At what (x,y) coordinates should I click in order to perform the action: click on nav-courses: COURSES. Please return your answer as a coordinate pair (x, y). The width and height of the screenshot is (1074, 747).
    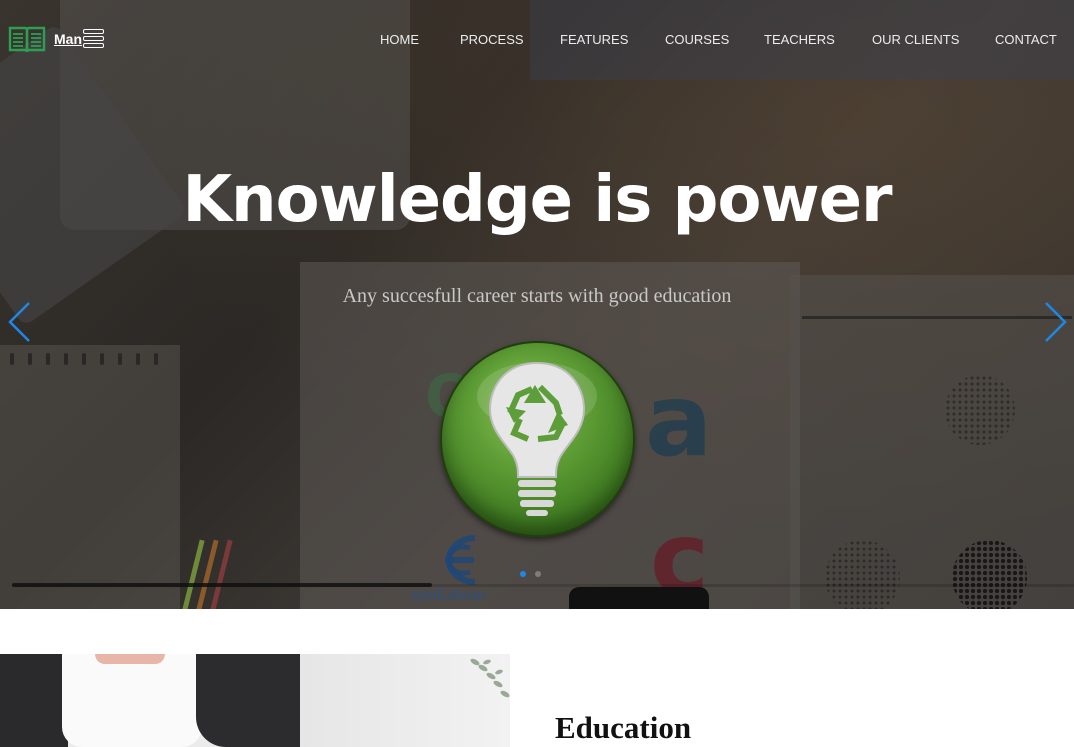
    Looking at the image, I should click on (697, 39).